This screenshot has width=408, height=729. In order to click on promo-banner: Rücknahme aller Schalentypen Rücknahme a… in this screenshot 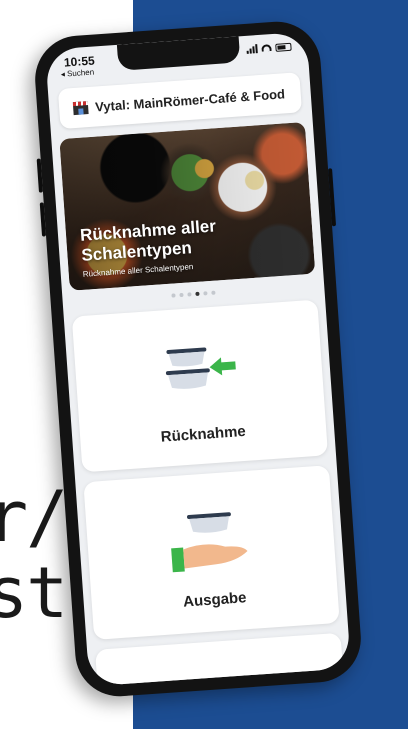, I will do `click(187, 206)`.